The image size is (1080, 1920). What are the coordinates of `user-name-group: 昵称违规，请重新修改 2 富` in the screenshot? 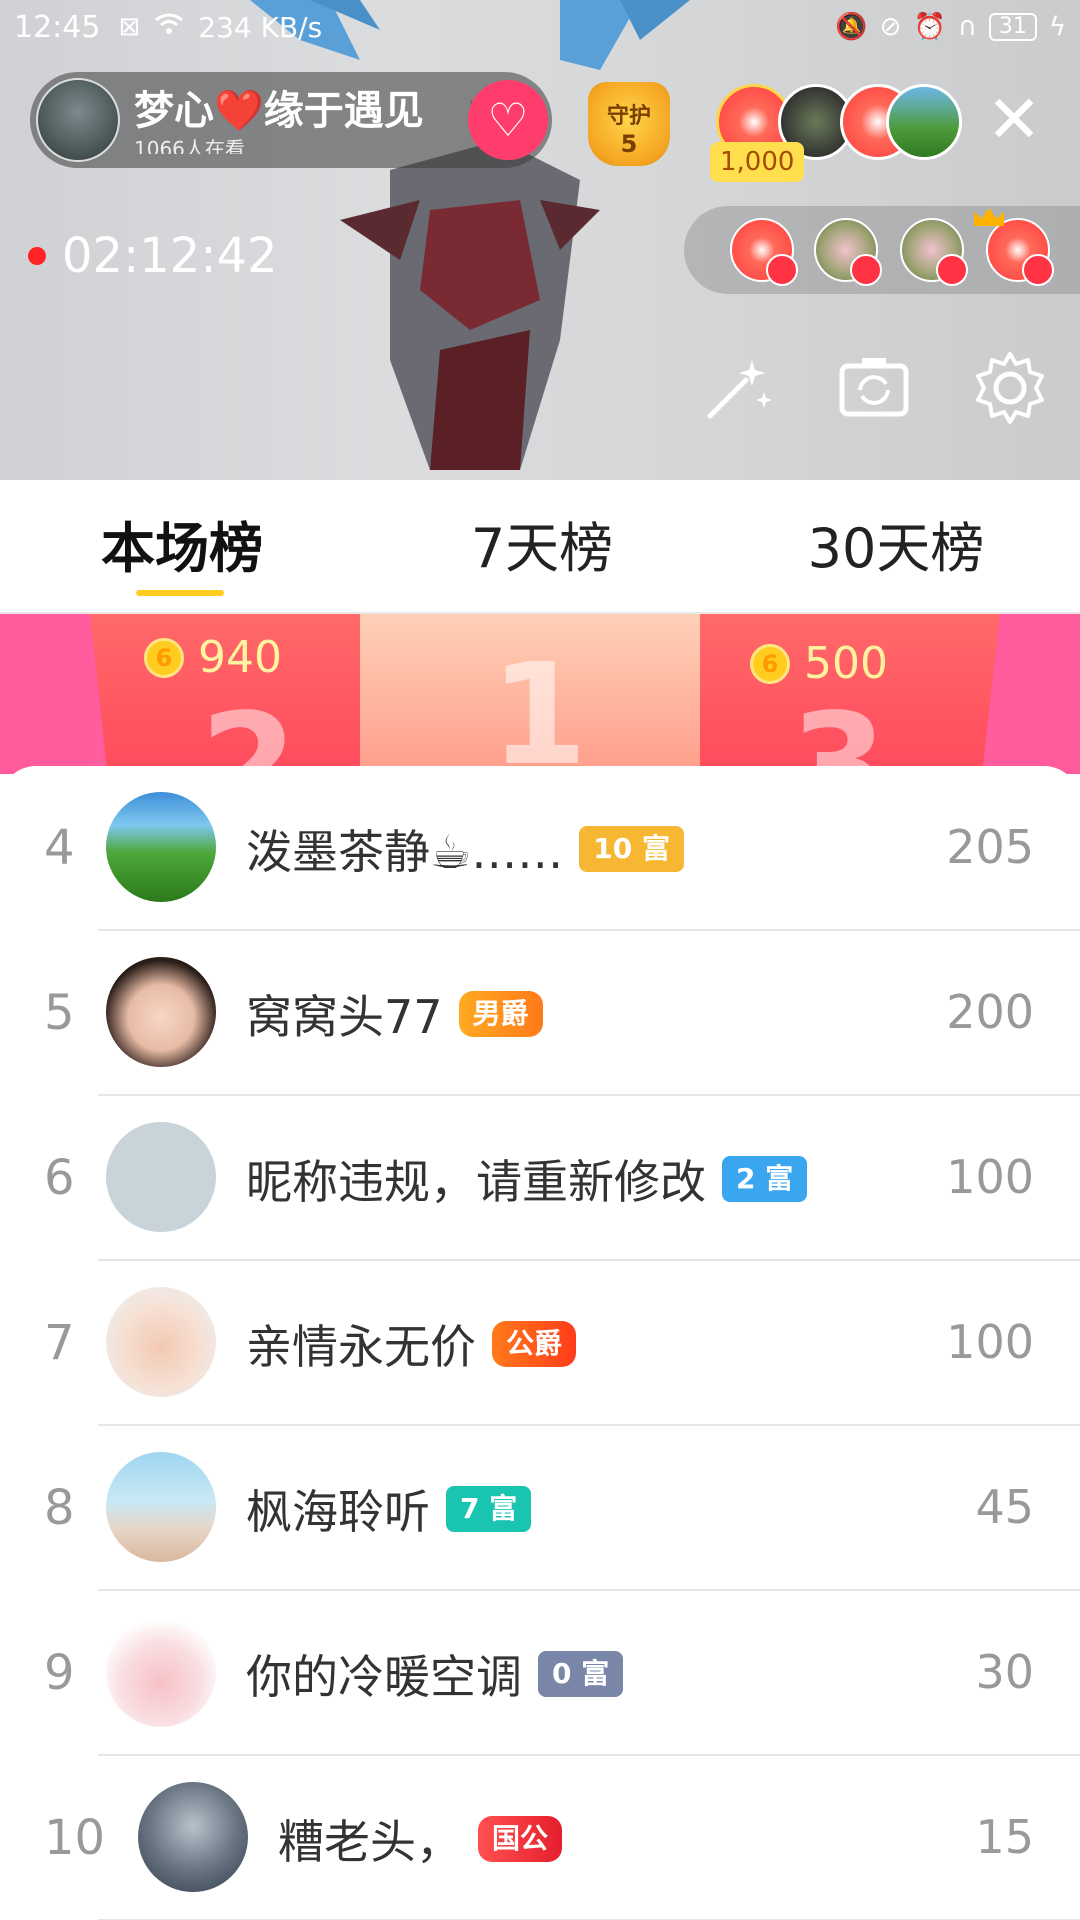 It's located at (527, 1179).